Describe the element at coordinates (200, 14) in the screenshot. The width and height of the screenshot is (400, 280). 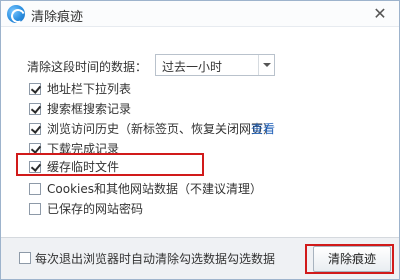
I see `title-bar: 清除痕迹 ✕` at that location.